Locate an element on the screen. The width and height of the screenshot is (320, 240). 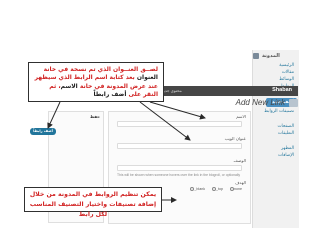
target-option-blank: _blank is located at coordinates (197, 189).